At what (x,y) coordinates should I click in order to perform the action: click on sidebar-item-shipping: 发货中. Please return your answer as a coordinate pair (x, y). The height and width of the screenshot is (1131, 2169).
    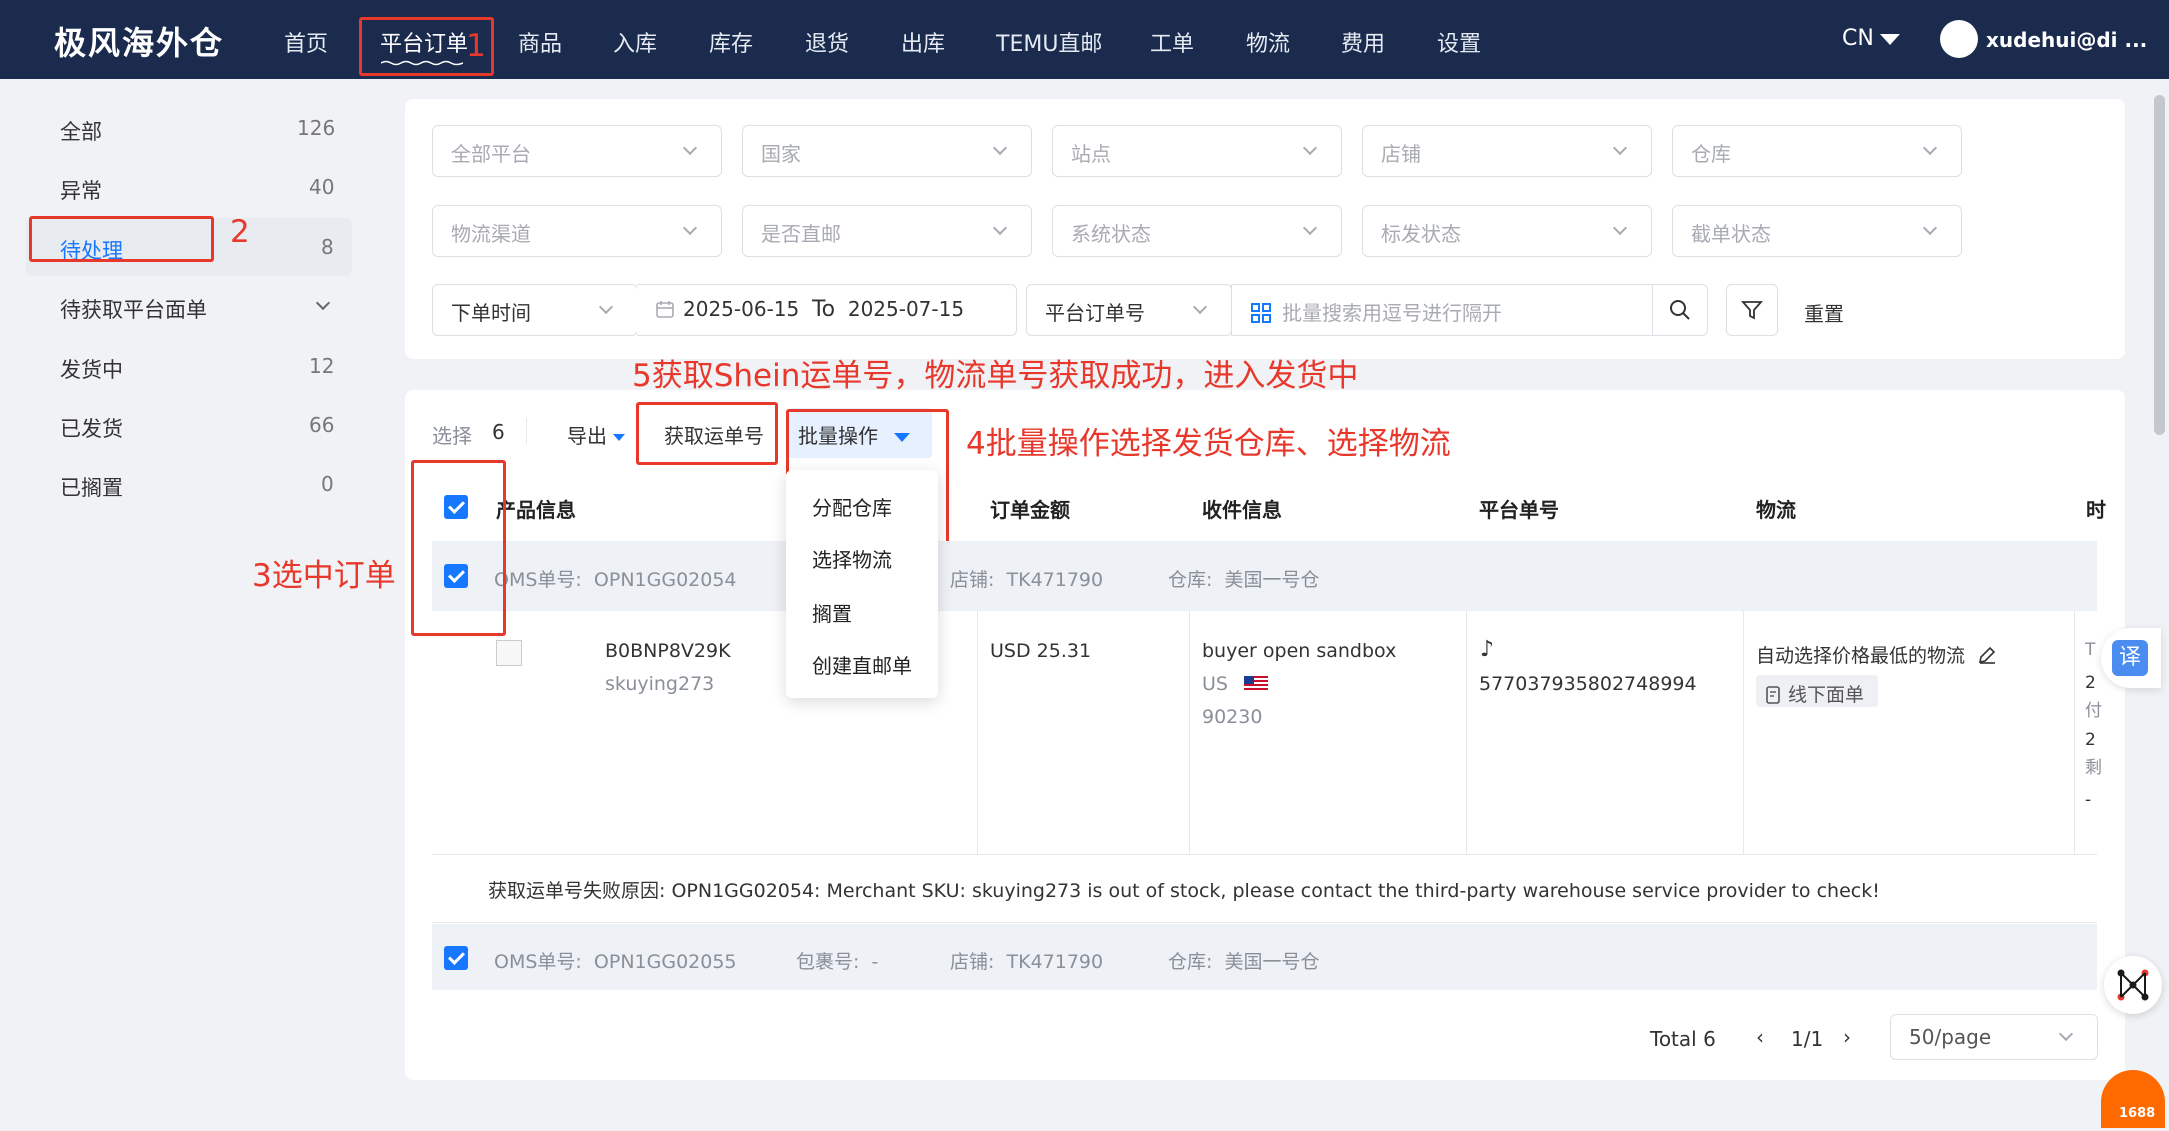
    Looking at the image, I should click on (91, 369).